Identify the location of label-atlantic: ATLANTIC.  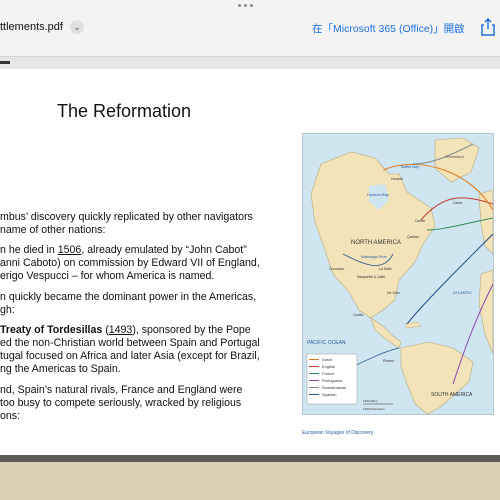
(462, 292).